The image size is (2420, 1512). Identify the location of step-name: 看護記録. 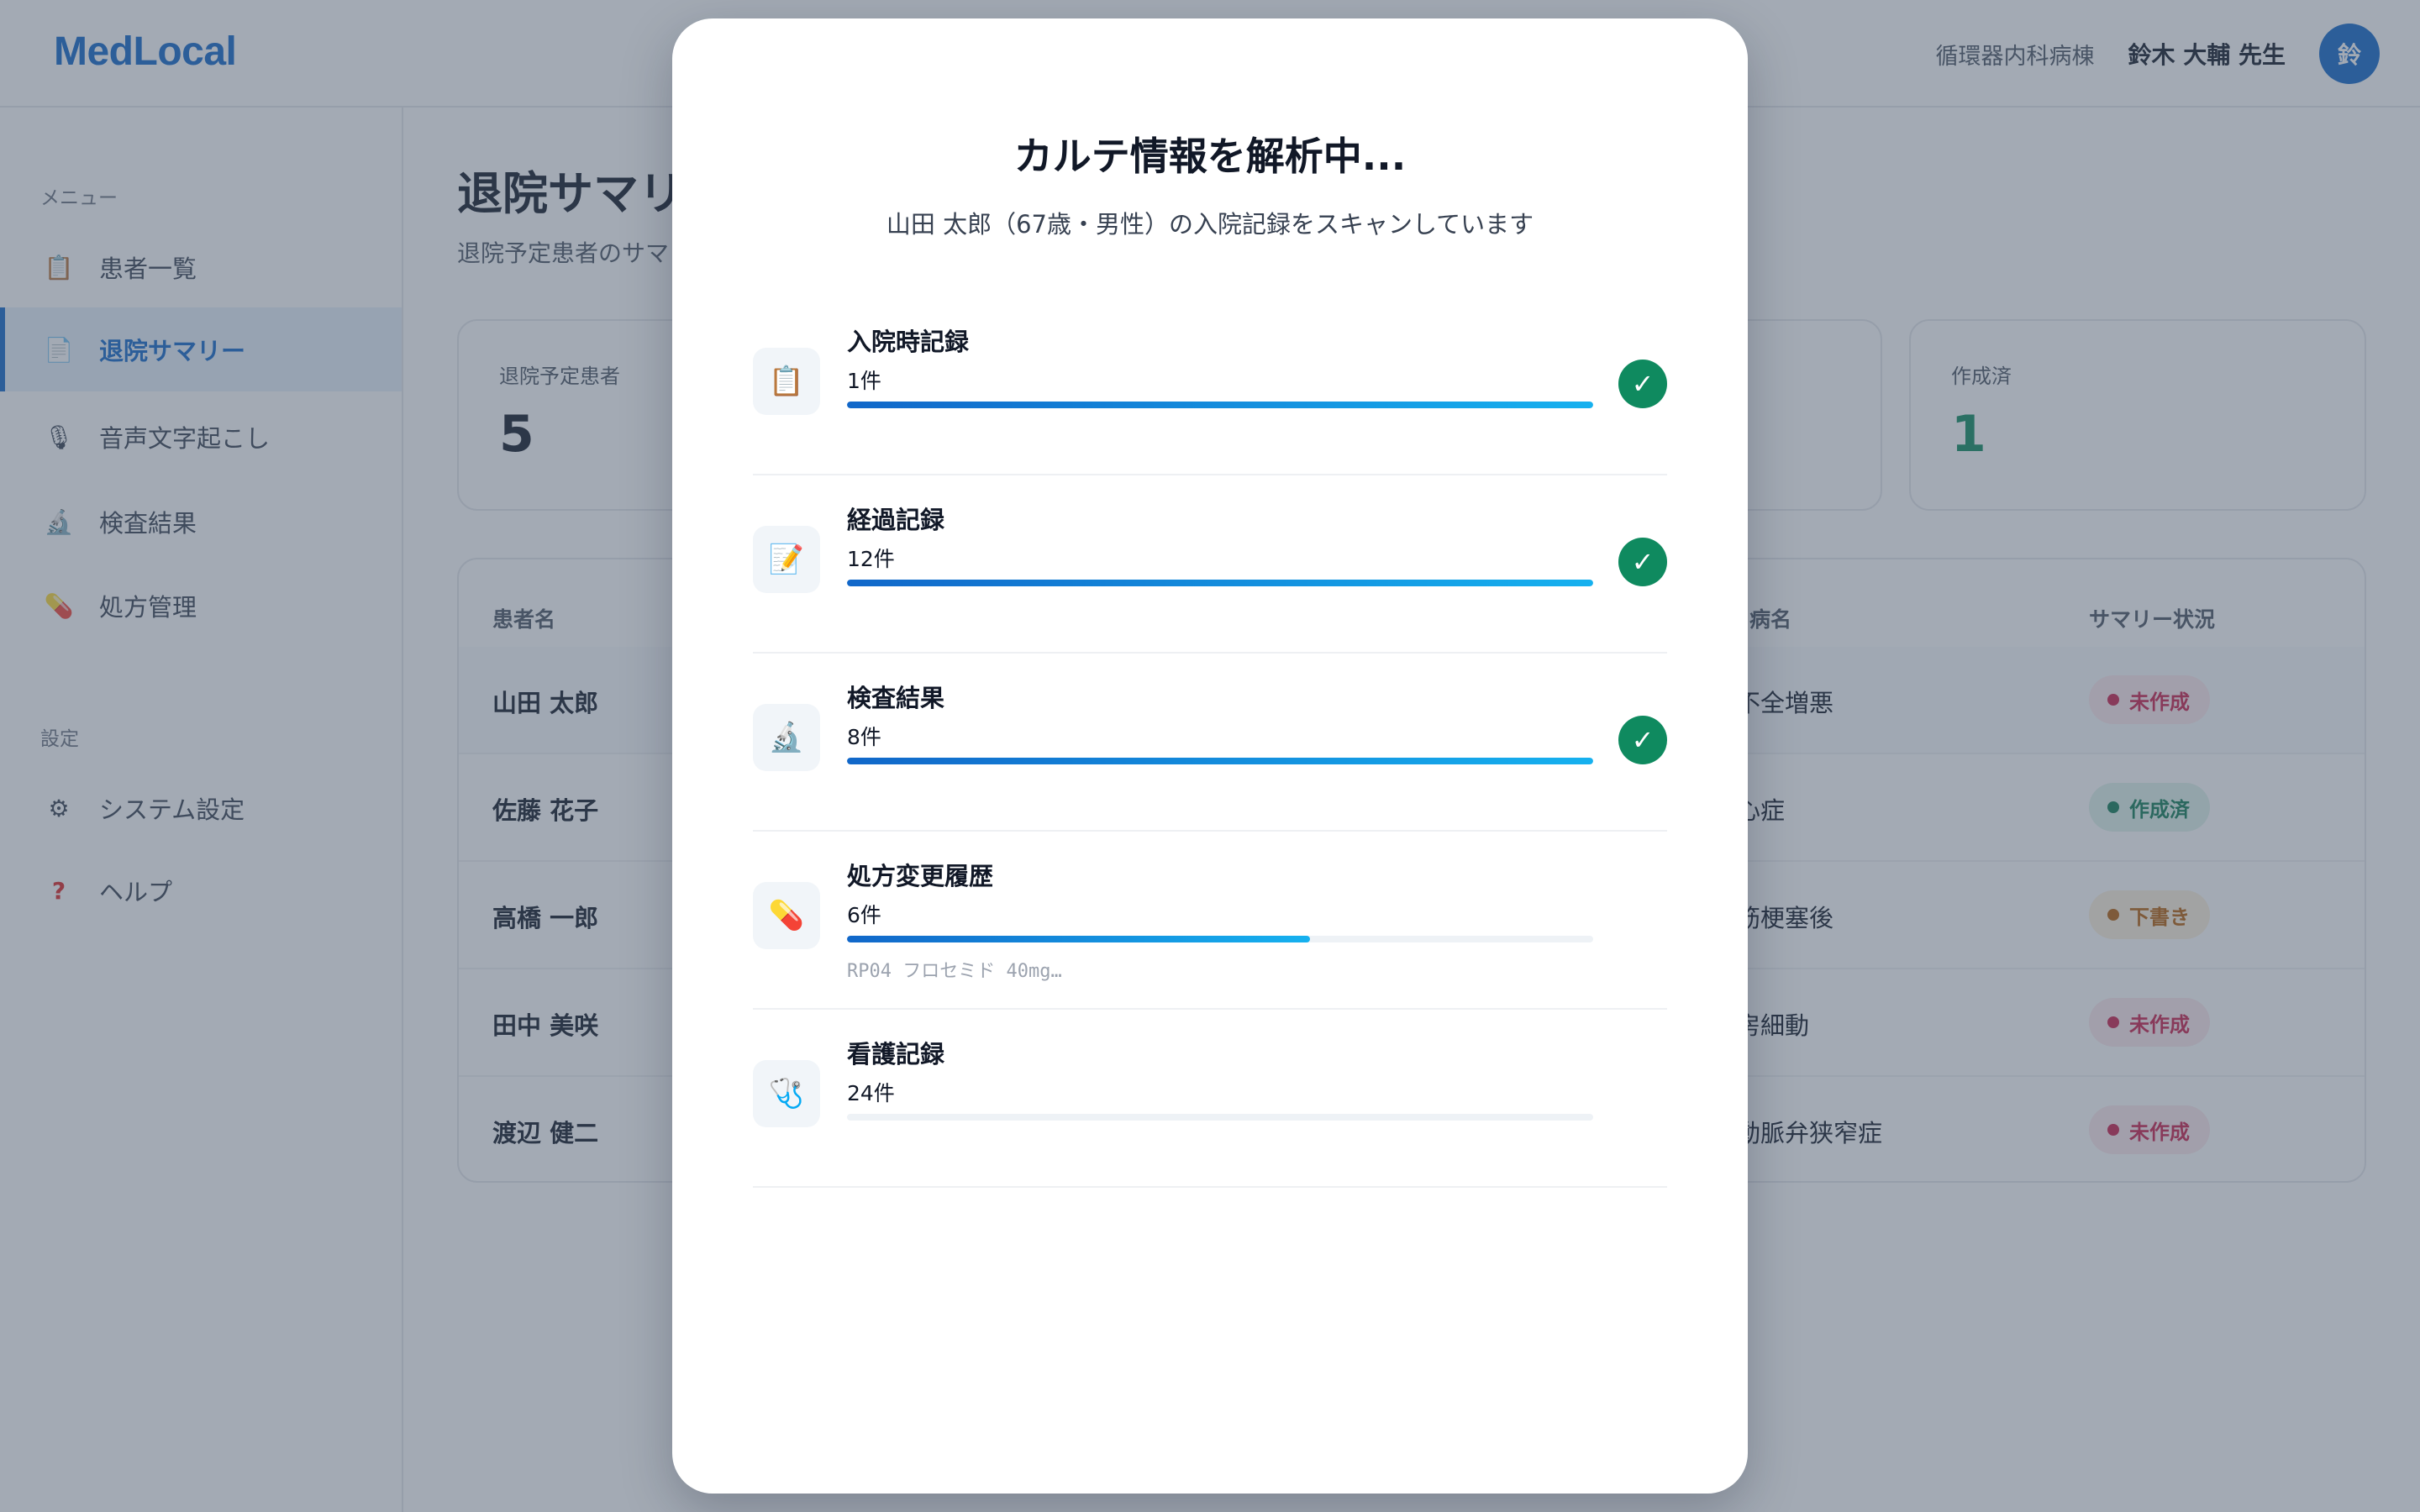
(896, 1054).